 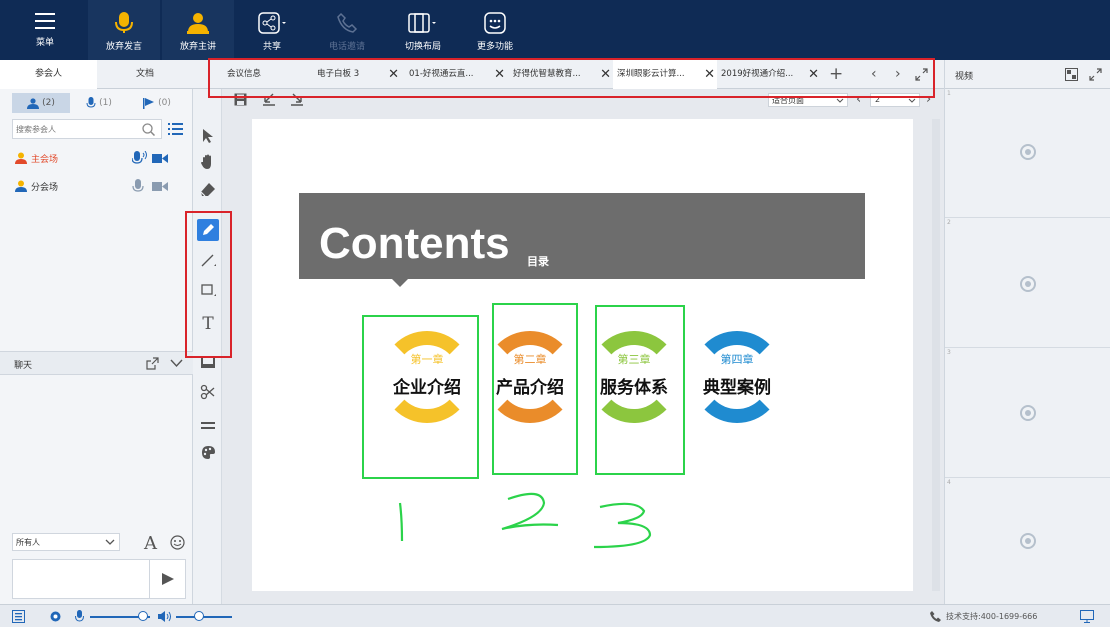 I want to click on filter-all-count: (2), so click(x=48, y=103).